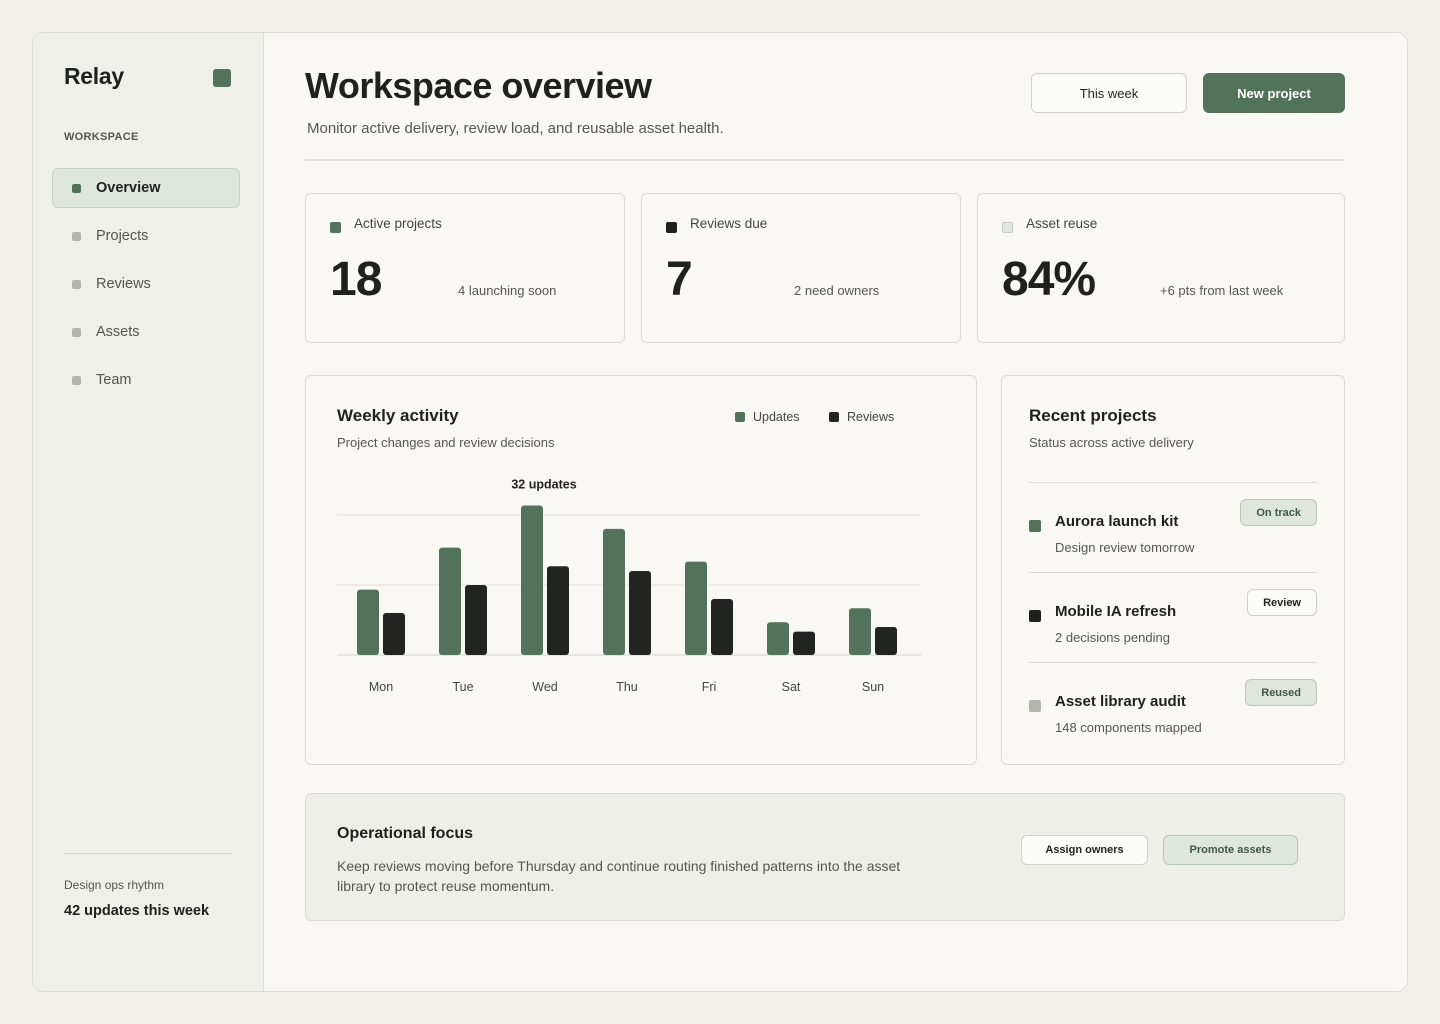  Describe the element at coordinates (545, 687) in the screenshot. I see `chart-x-tick-label: Wed` at that location.